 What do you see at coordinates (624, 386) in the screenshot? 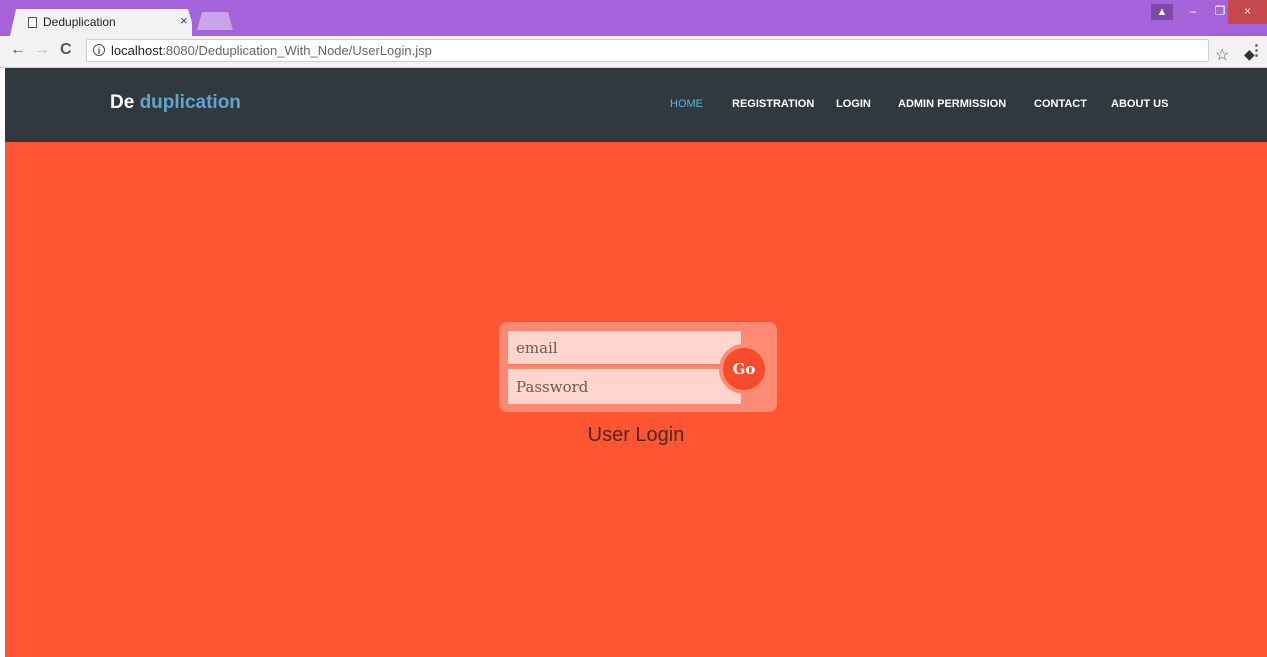
I see `password-field` at bounding box center [624, 386].